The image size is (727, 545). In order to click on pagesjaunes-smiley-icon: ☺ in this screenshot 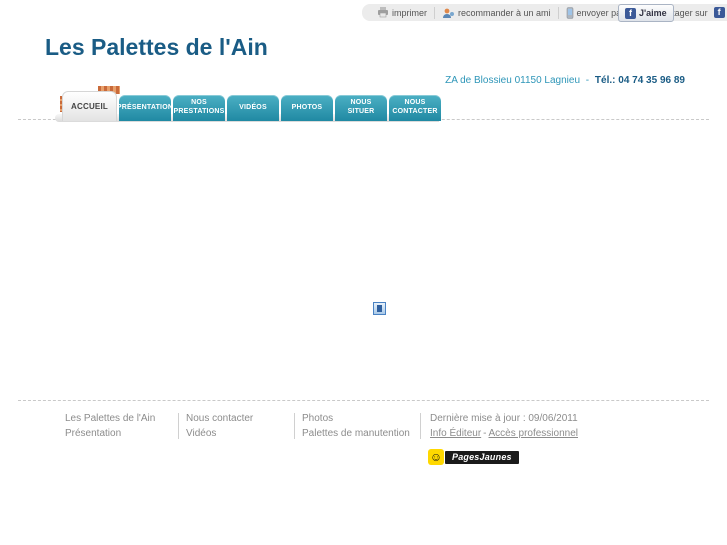, I will do `click(436, 457)`.